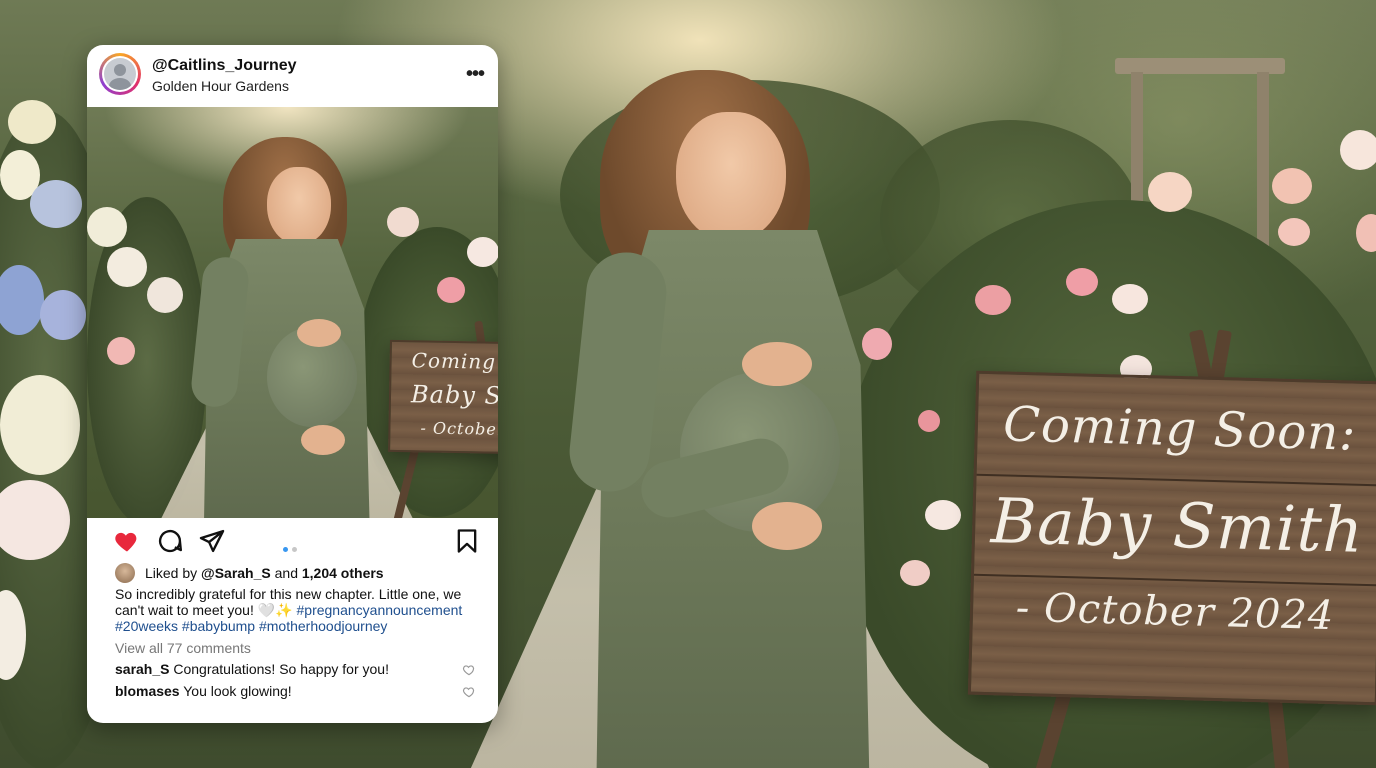 Image resolution: width=1376 pixels, height=768 pixels. What do you see at coordinates (286, 573) in the screenshot?
I see `liked-by-and: and` at bounding box center [286, 573].